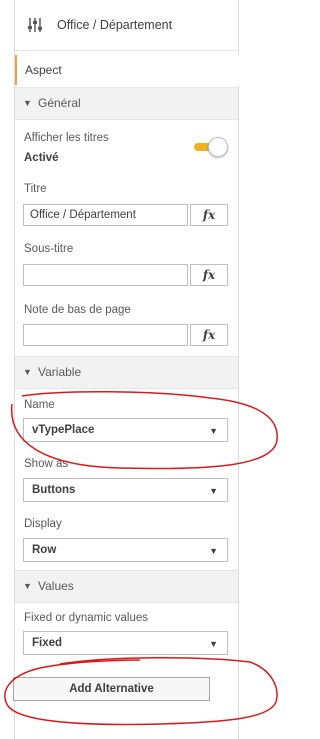 Image resolution: width=320 pixels, height=739 pixels. Describe the element at coordinates (49, 249) in the screenshot. I see `subtitle-label: Sous-titre` at that location.